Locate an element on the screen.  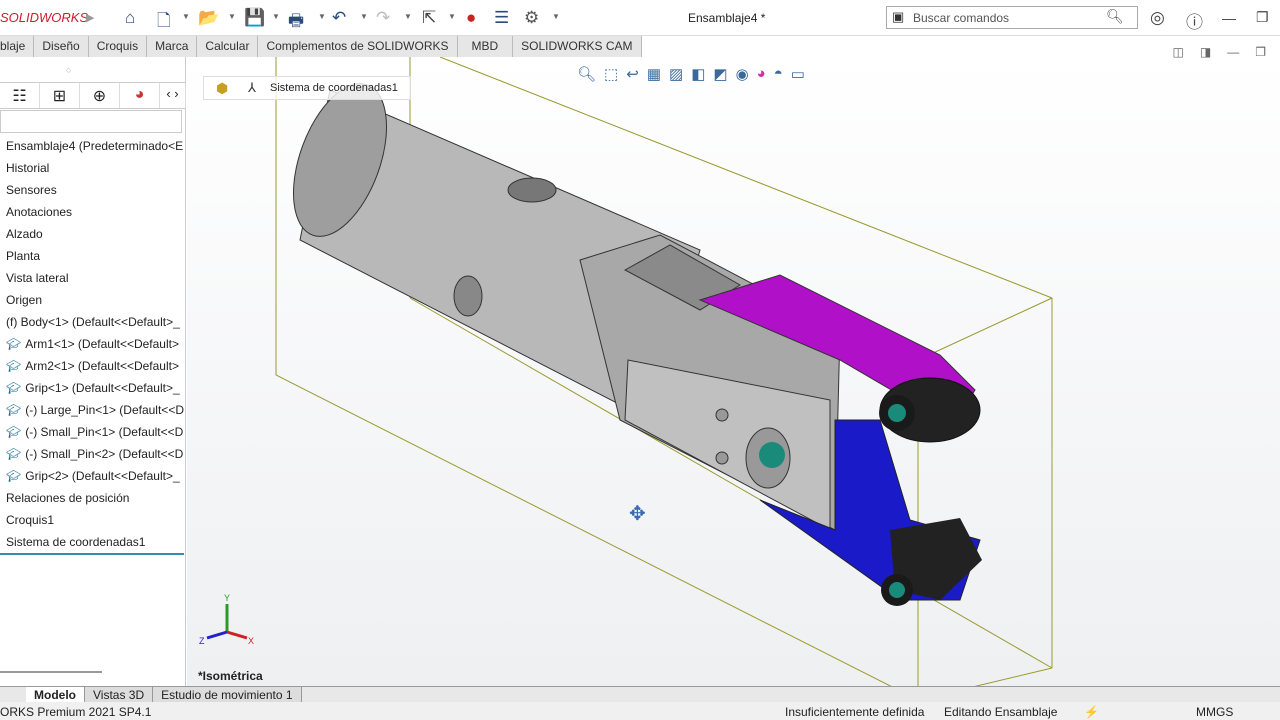
display-style-icon: ◩ is located at coordinates (720, 74).